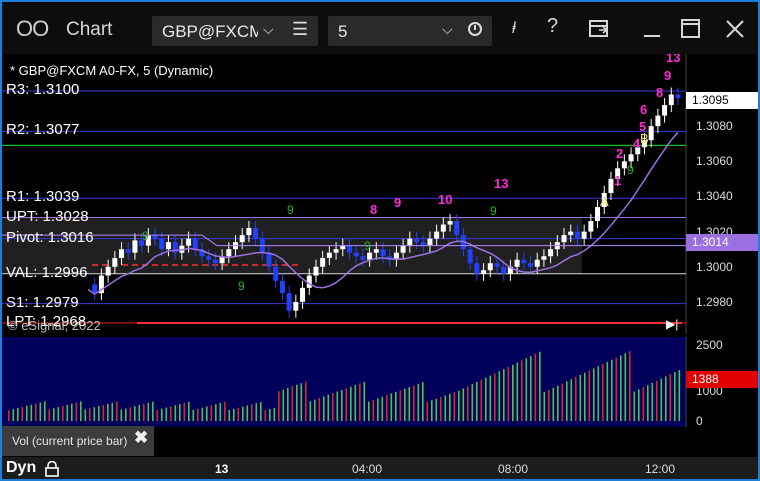 The width and height of the screenshot is (760, 481). Describe the element at coordinates (513, 469) in the screenshot. I see `time-label: 08:00` at that location.